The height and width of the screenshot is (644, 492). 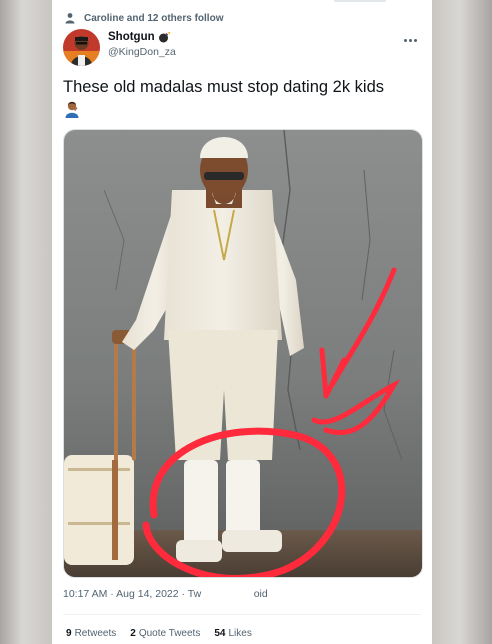 I want to click on display-name: Shotgun, so click(x=142, y=37).